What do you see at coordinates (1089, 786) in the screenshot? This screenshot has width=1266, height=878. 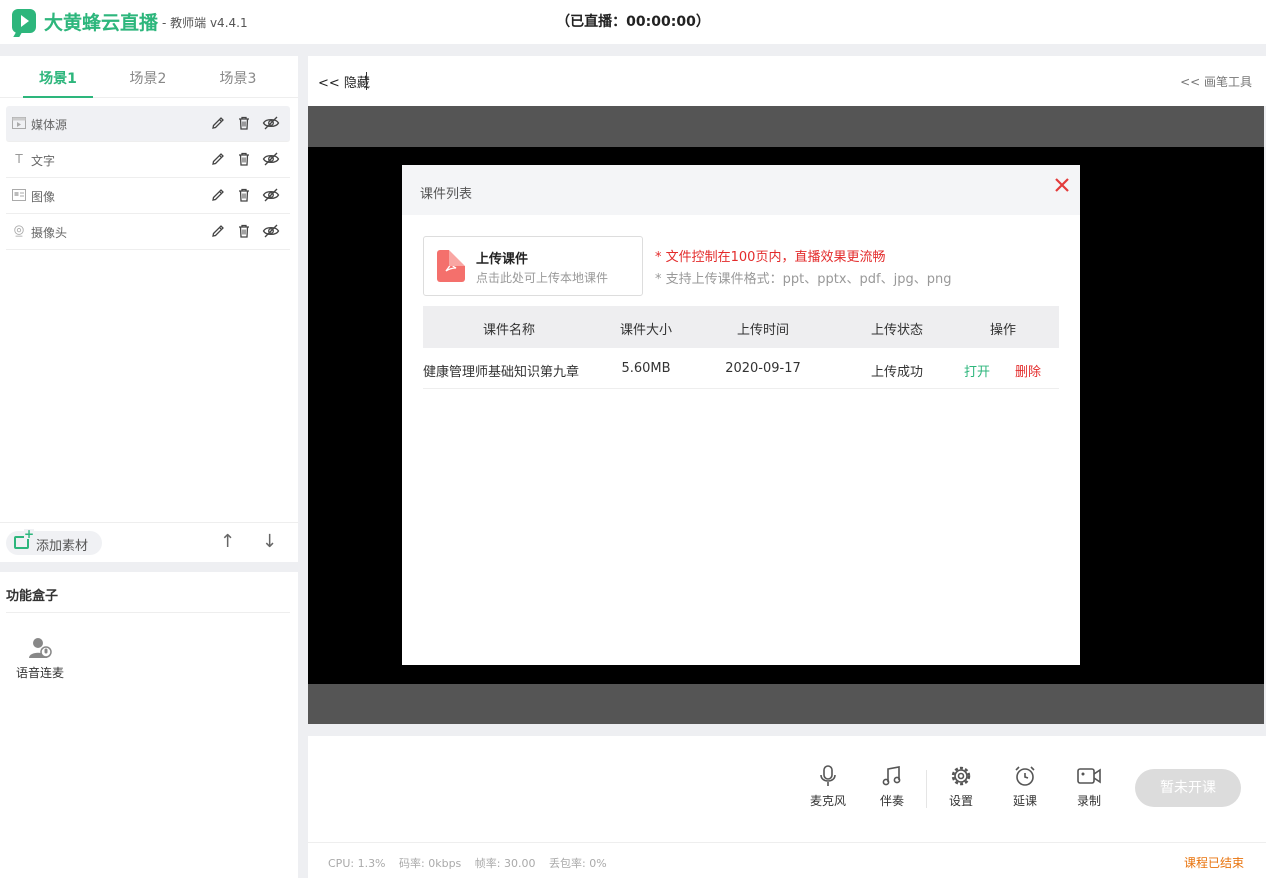 I see `record-button: 录制` at bounding box center [1089, 786].